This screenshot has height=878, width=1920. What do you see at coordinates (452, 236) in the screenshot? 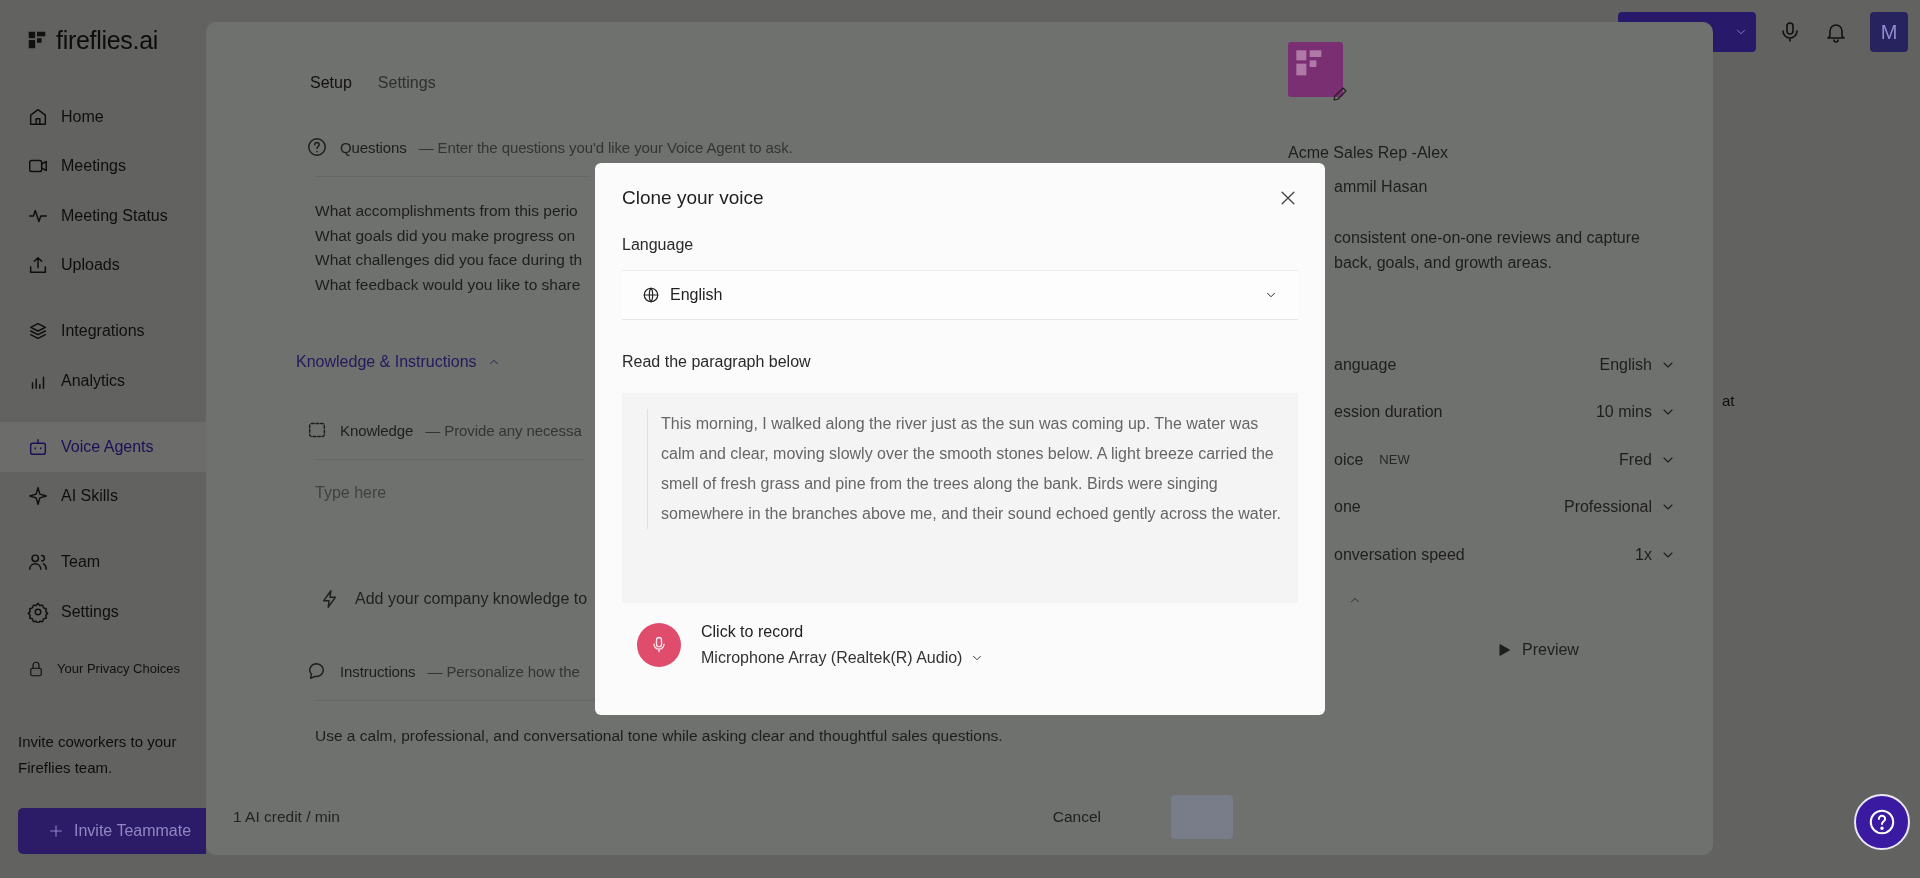
I see `questions-text: What accomplishments from this perio What goals did you make progress on What challenges did you face during th What feedback would you like to share` at bounding box center [452, 236].